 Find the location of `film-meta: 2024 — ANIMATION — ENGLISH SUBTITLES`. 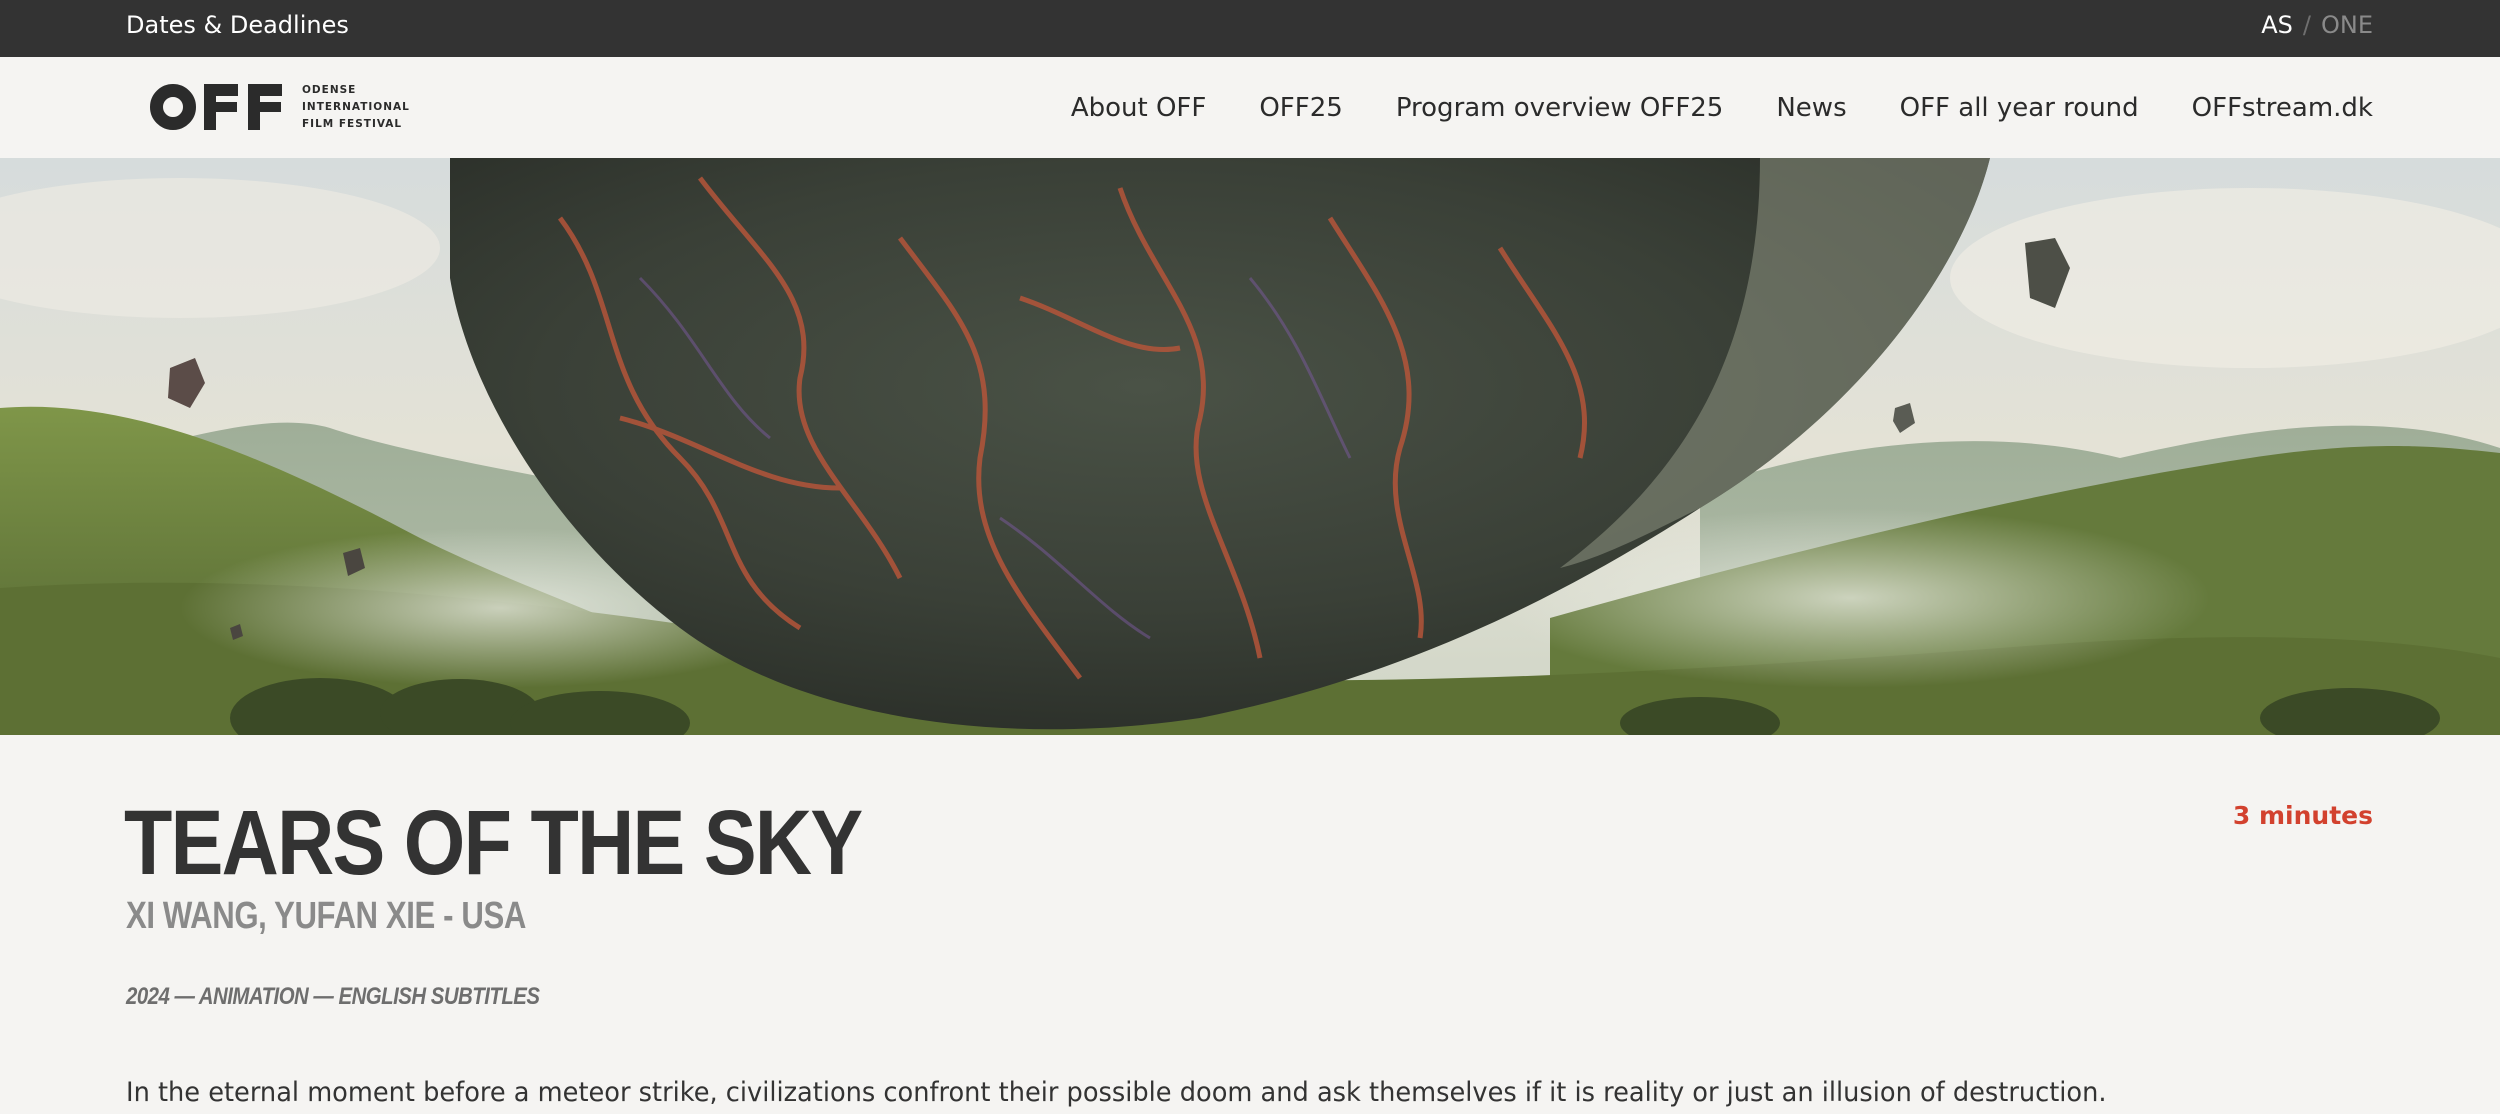

film-meta: 2024 — ANIMATION — ENGLISH SUBTITLES is located at coordinates (333, 996).